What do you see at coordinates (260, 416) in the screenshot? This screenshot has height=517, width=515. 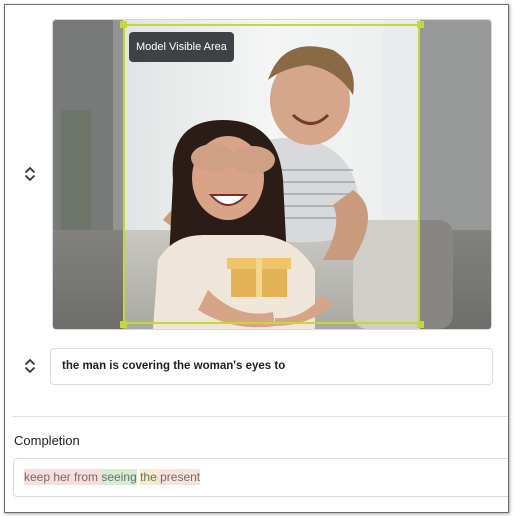 I see `section-divider` at bounding box center [260, 416].